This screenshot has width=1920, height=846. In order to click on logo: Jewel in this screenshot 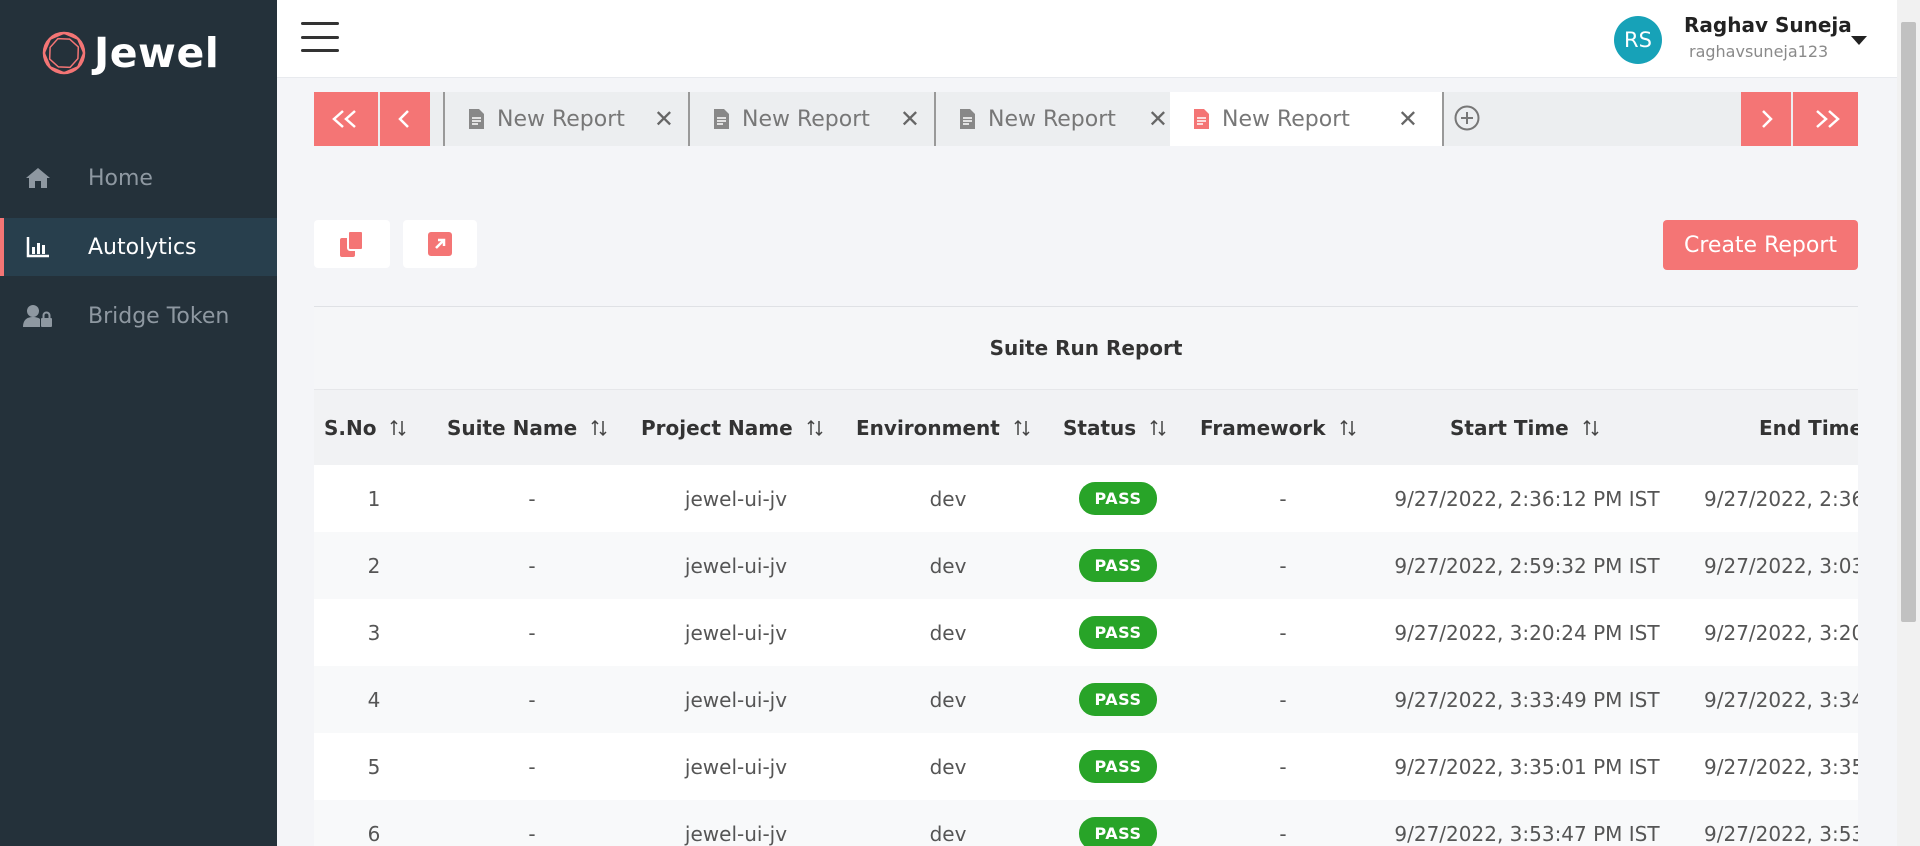, I will do `click(129, 53)`.